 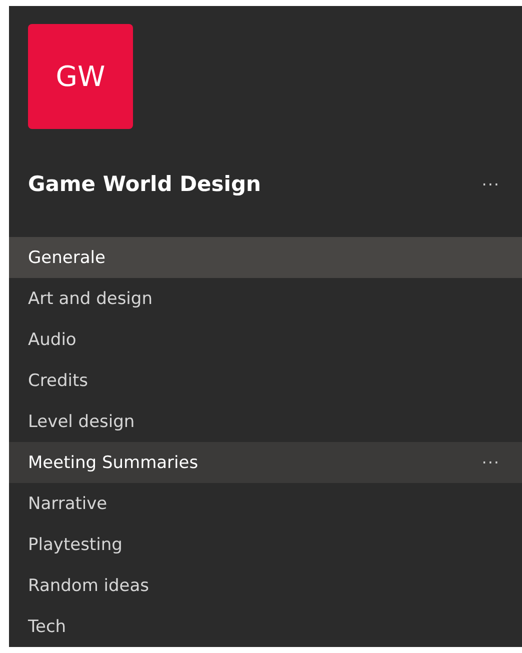 What do you see at coordinates (265, 462) in the screenshot?
I see `channel-item: Meeting Summaries ···` at bounding box center [265, 462].